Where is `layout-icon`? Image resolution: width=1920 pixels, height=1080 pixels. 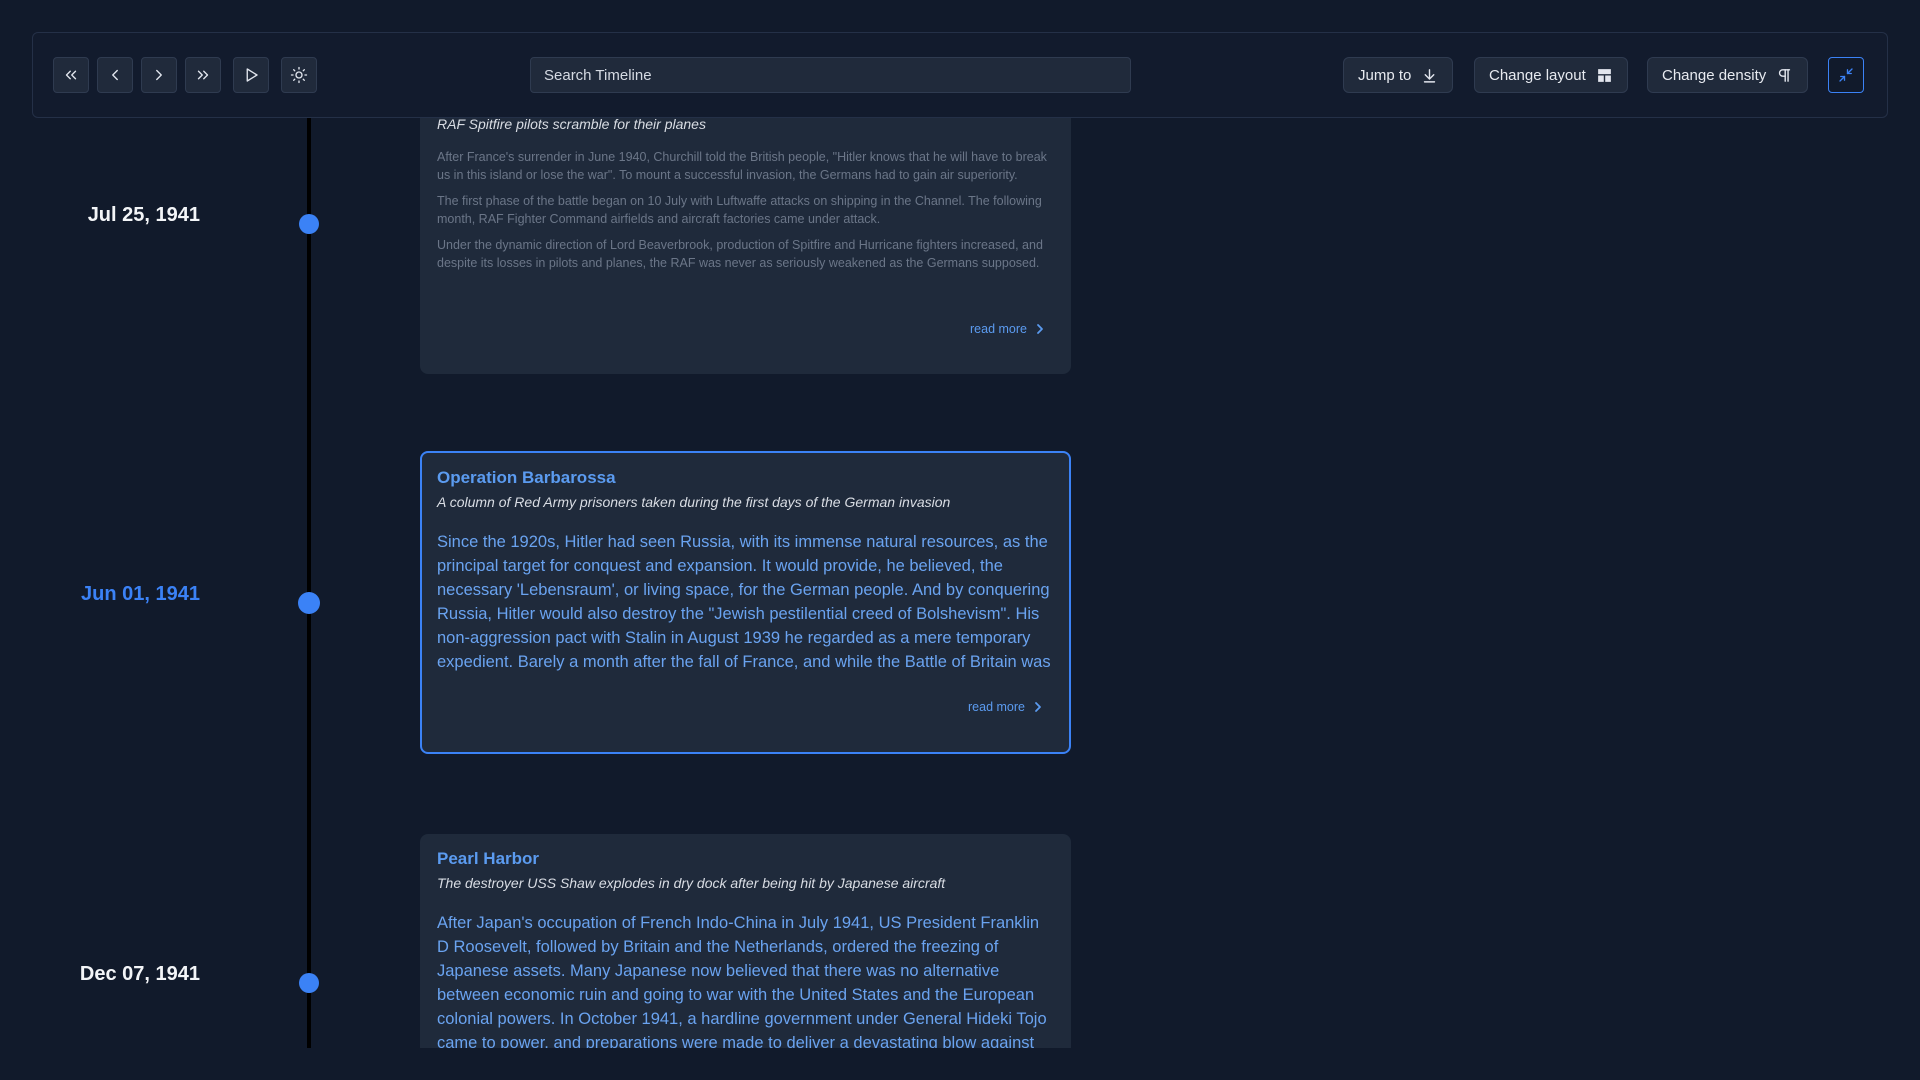
layout-icon is located at coordinates (1604, 75).